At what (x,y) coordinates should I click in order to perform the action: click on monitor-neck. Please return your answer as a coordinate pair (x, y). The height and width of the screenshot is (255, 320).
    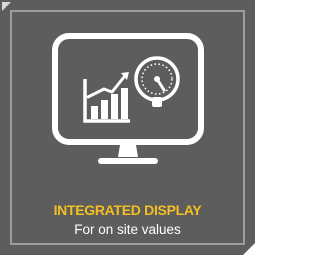
    Looking at the image, I should click on (128, 151).